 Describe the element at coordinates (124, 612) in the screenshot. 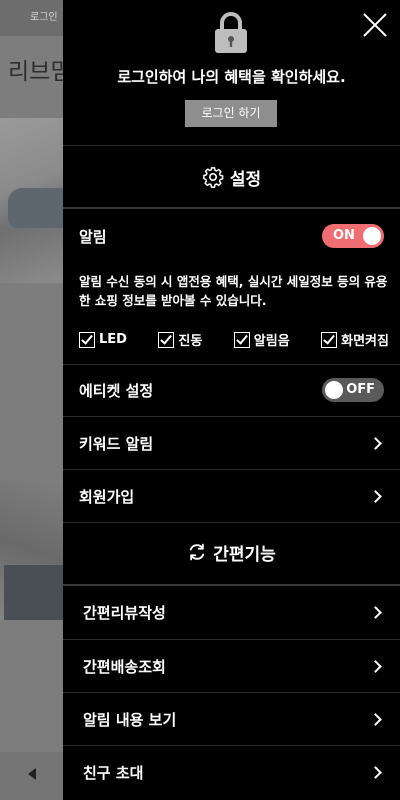

I see `quick-item-label: 간편리뷰작성` at that location.